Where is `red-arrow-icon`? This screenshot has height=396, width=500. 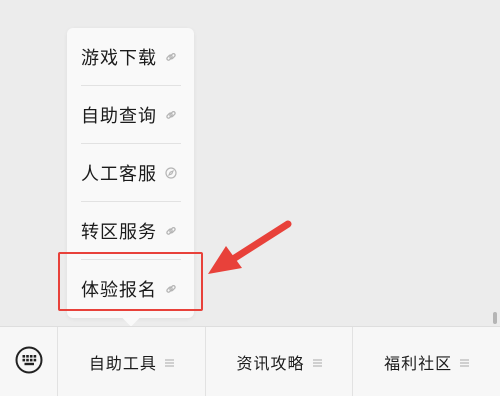 red-arrow-icon is located at coordinates (250, 247).